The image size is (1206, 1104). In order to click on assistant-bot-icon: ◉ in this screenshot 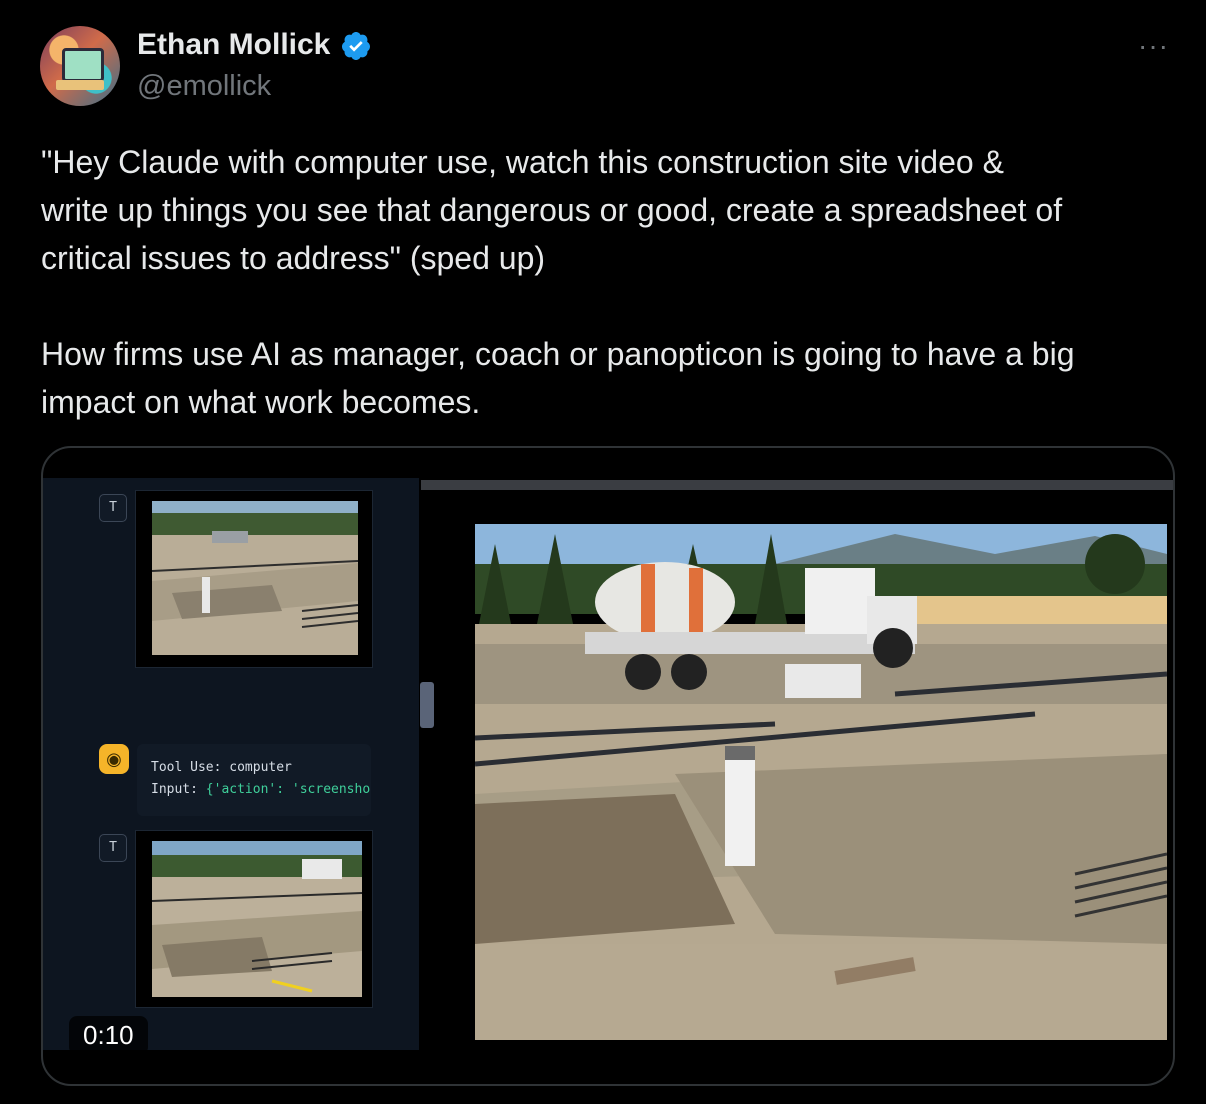, I will do `click(114, 759)`.